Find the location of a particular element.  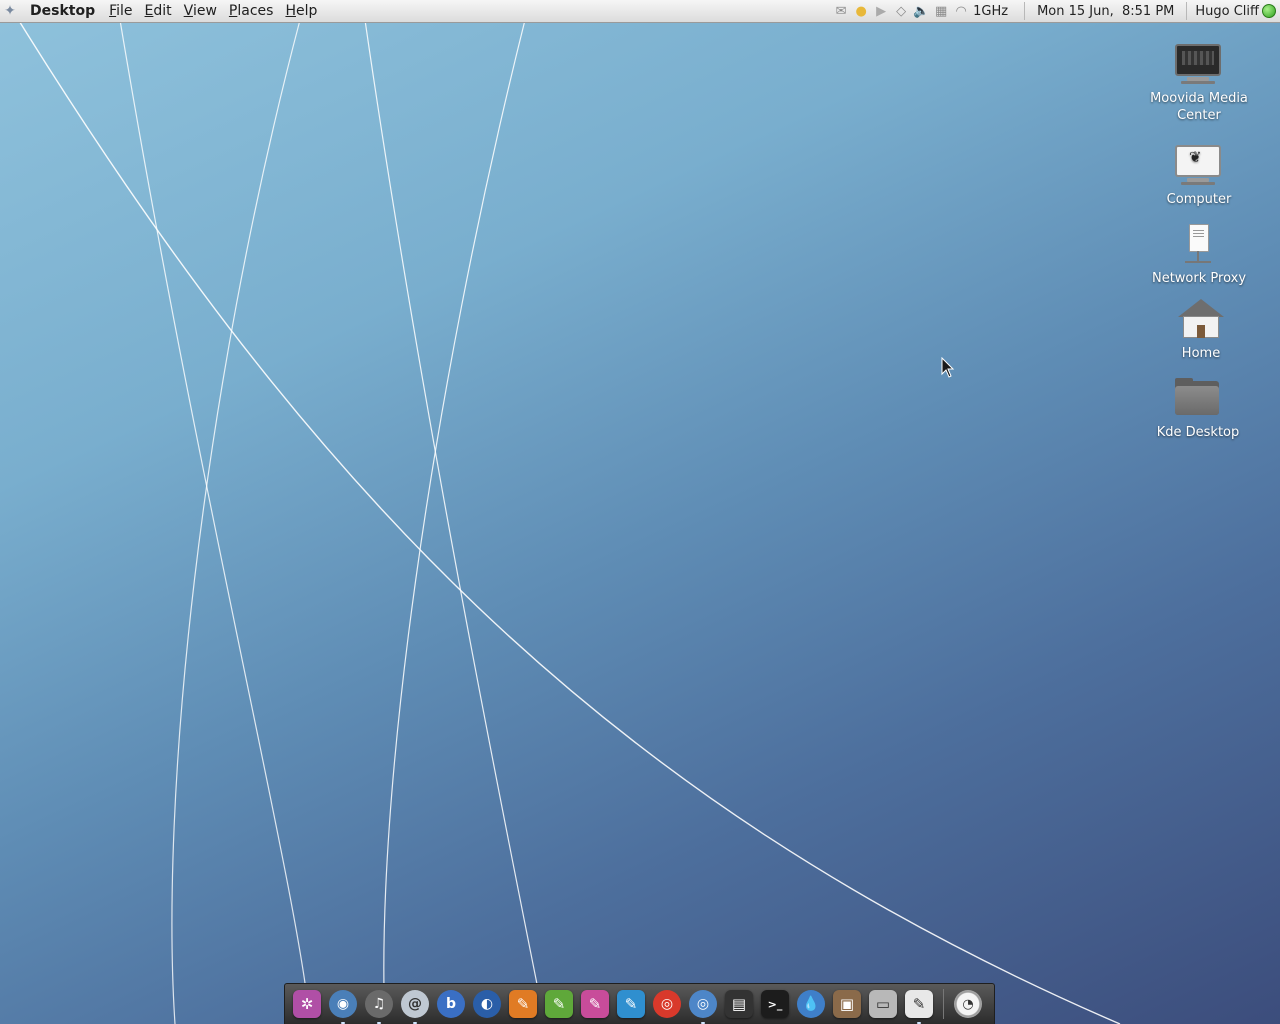

cpu-frequency: 1GHz is located at coordinates (990, 11).